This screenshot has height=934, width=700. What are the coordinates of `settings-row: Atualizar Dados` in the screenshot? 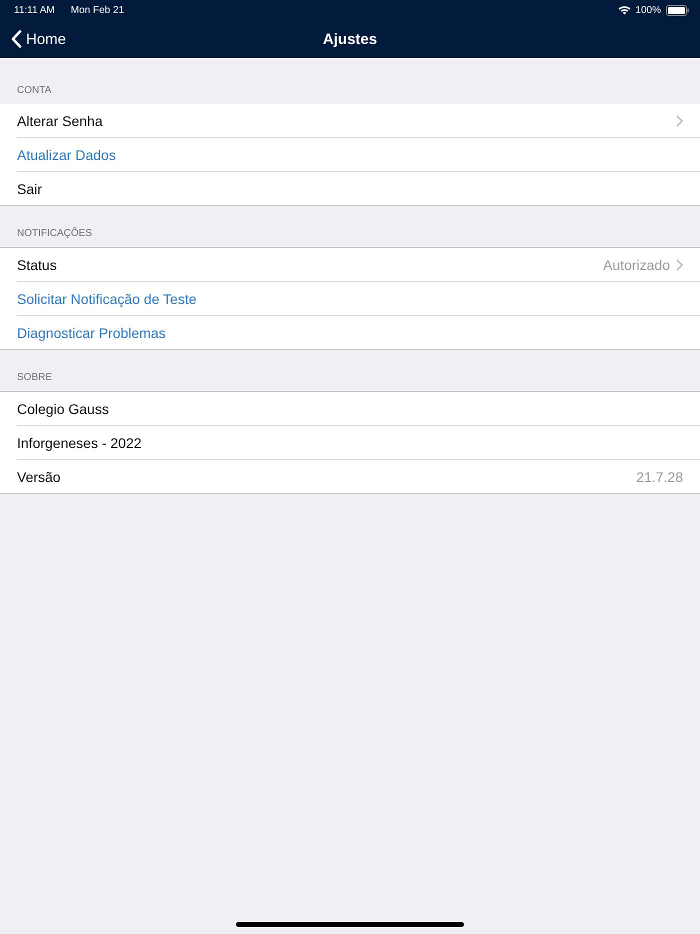 It's located at (358, 154).